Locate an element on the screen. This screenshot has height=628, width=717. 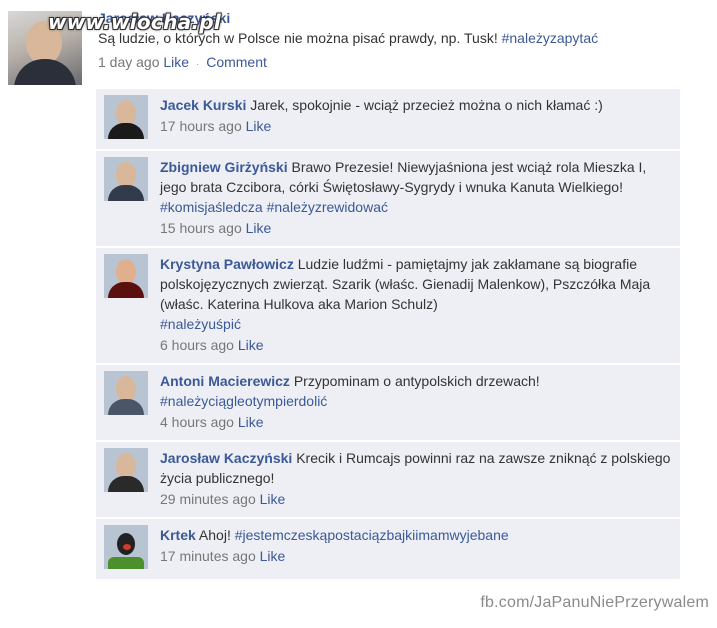
comment-meta: 4 hours ago Like is located at coordinates (416, 422).